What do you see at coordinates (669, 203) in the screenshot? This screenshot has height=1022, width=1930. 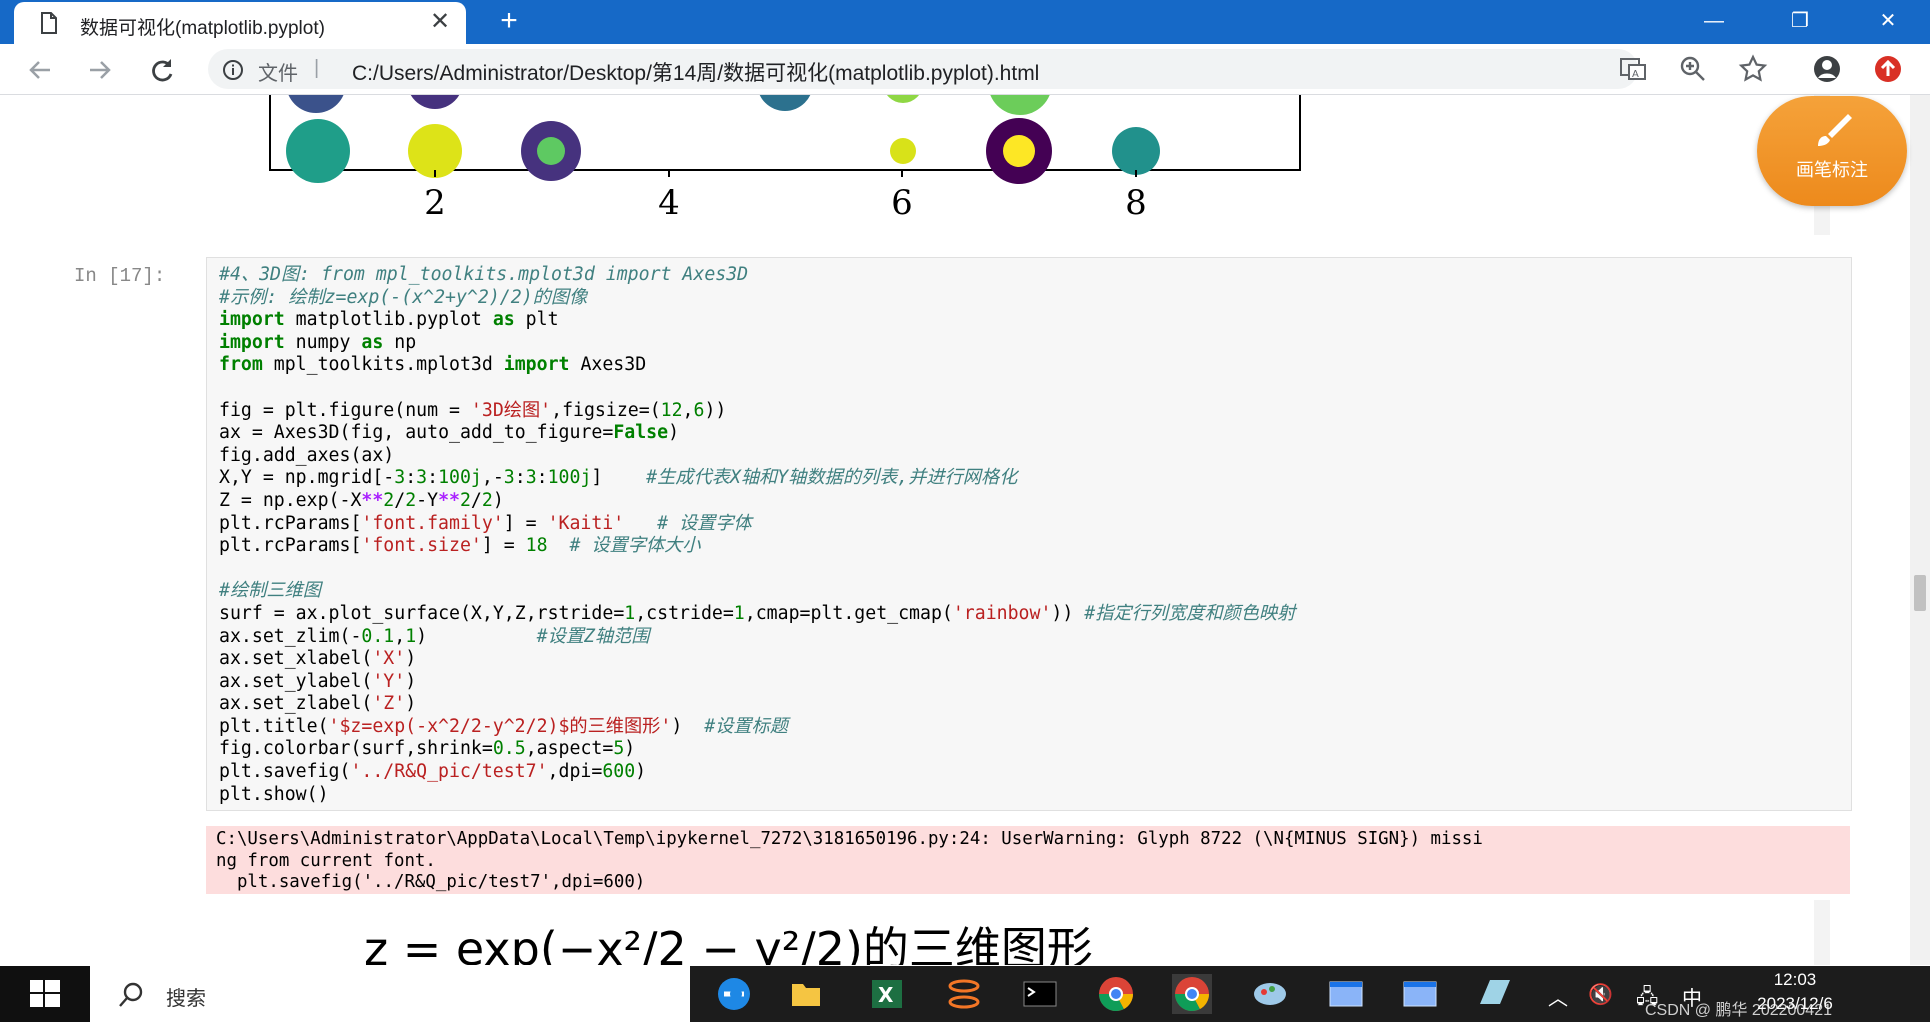 I see `x-tick-label: 4` at bounding box center [669, 203].